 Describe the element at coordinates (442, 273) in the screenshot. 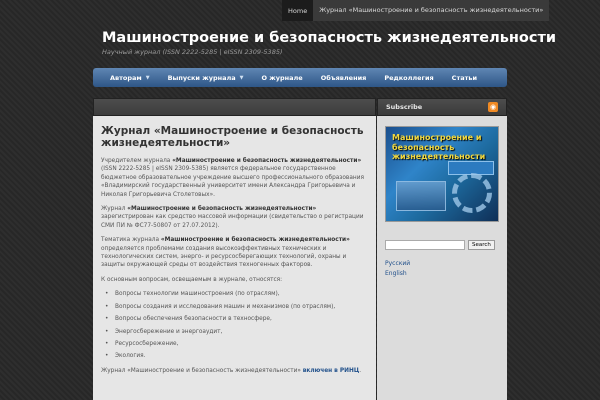

I see `language-link-english: English` at that location.